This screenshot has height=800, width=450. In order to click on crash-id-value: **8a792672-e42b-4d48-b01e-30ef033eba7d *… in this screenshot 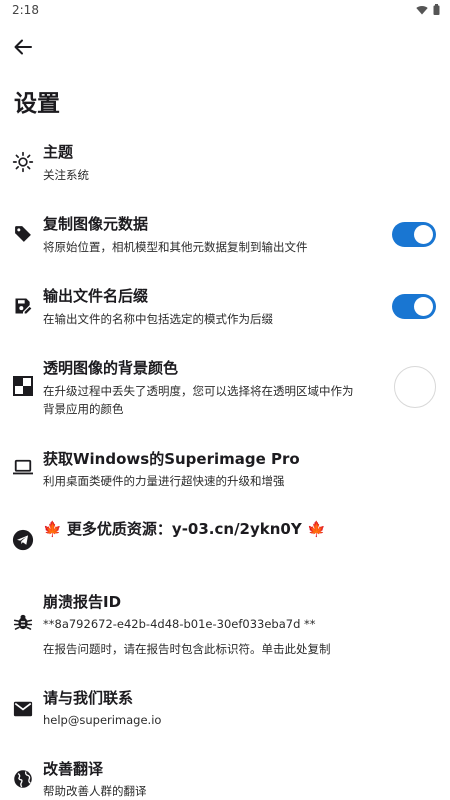, I will do `click(179, 624)`.